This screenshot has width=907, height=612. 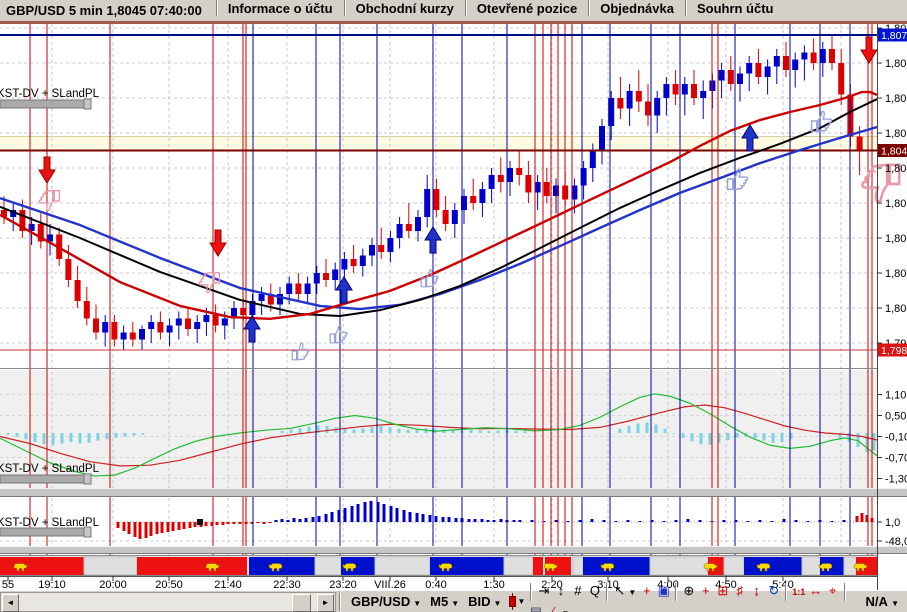 I want to click on svg-text: 1,8050, so click(x=896, y=134).